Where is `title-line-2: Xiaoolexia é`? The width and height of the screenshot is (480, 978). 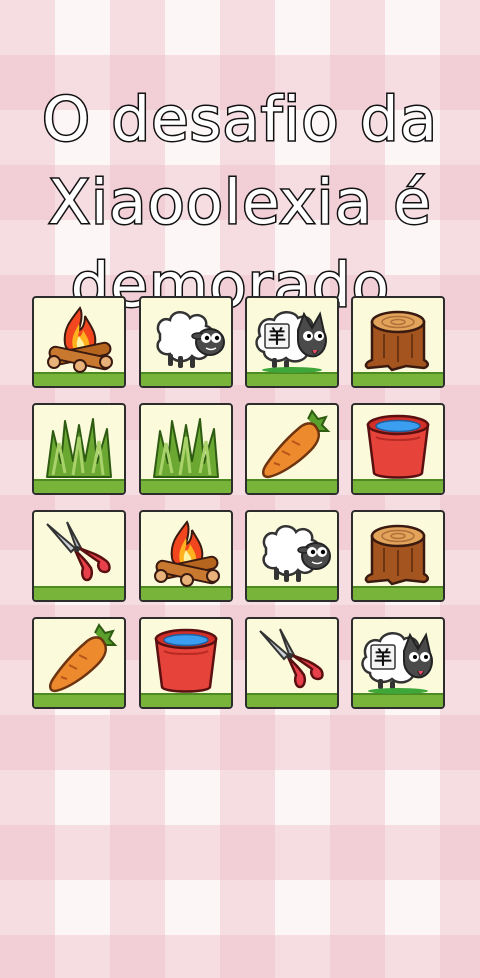
title-line-2: Xiaoolexia é is located at coordinates (240, 203).